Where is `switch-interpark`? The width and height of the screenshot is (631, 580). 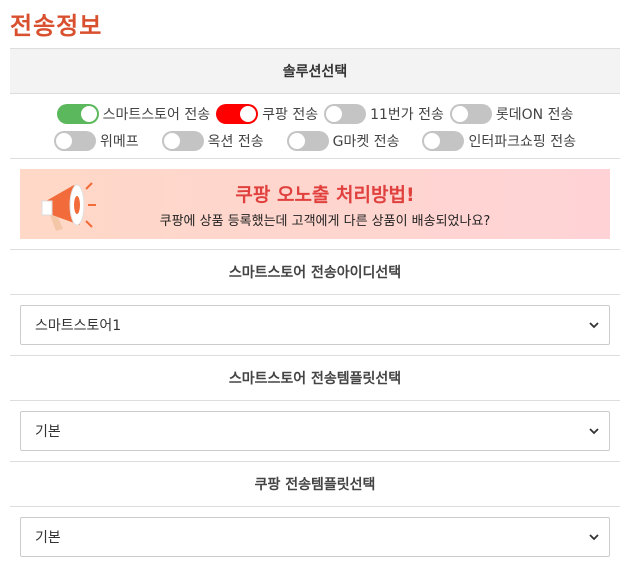
switch-interpark is located at coordinates (443, 140).